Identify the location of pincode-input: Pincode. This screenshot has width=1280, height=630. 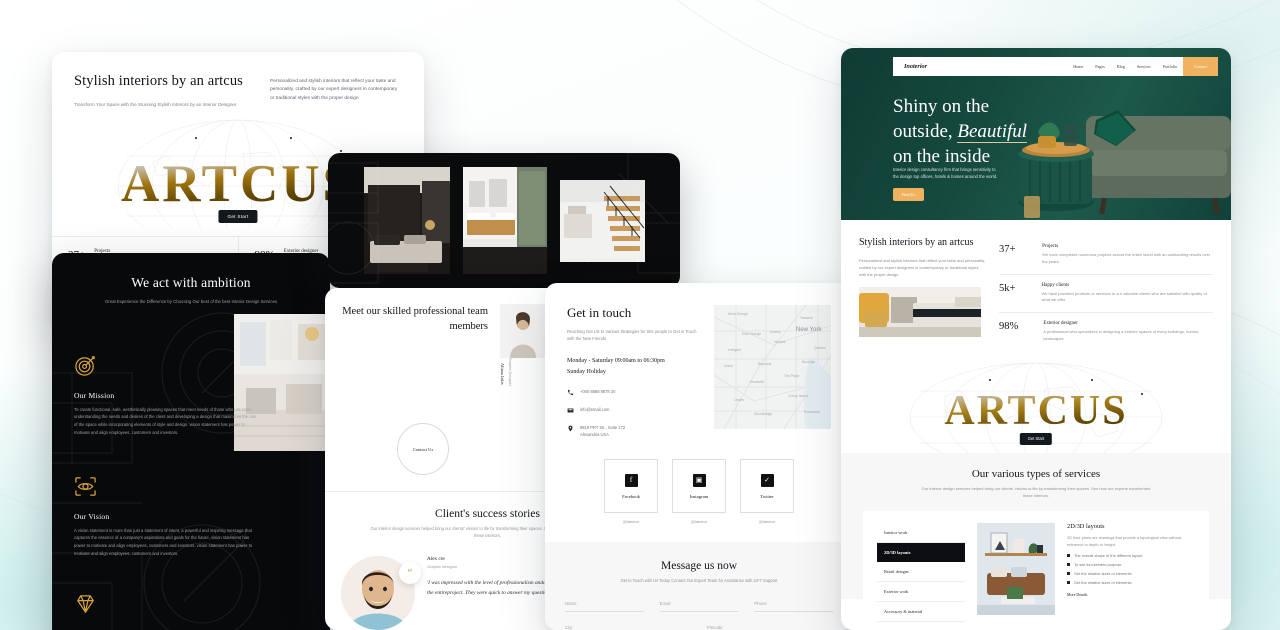
(770, 627).